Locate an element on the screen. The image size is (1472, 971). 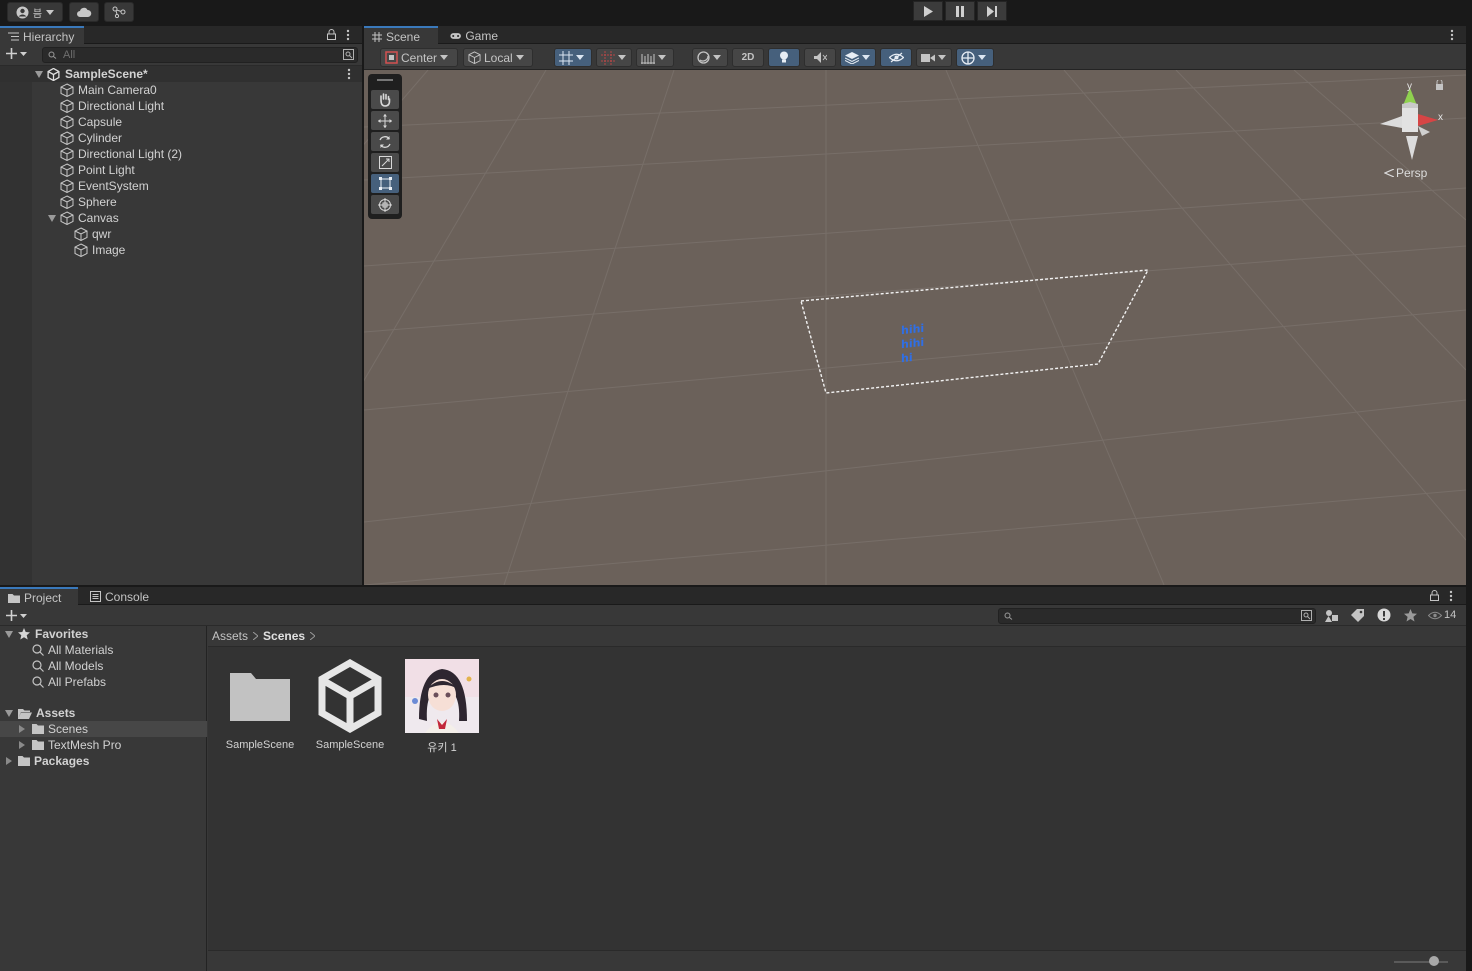
asset-tile: 유키 1 is located at coordinates (442, 707).